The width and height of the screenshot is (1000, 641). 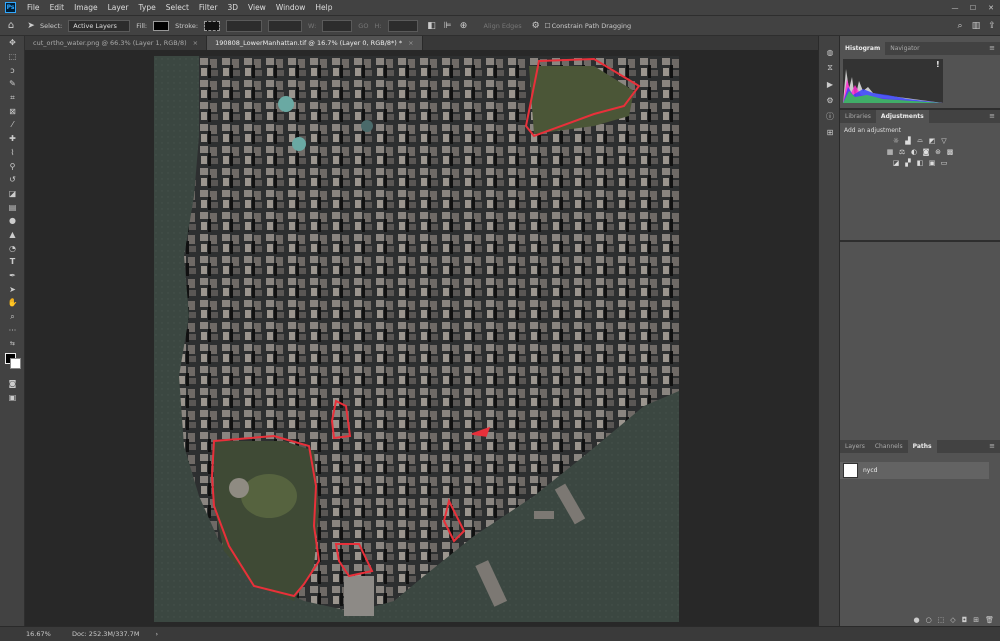 What do you see at coordinates (12, 125) in the screenshot?
I see `eyedropper-tool-icon: ⁄` at bounding box center [12, 125].